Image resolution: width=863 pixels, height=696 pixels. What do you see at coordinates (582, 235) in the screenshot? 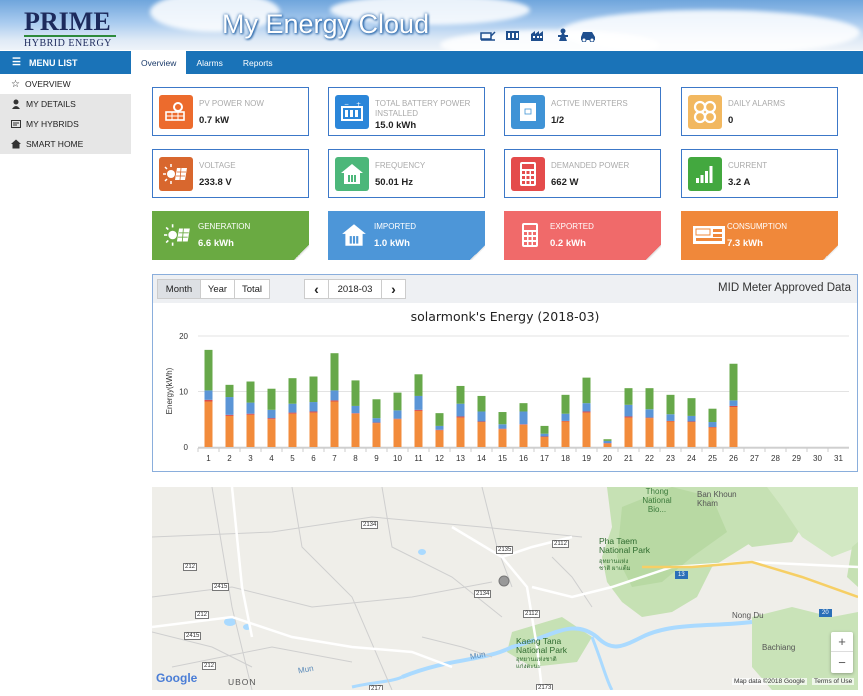
I see `exported-card: EXPORTED 0.2 kWh` at bounding box center [582, 235].